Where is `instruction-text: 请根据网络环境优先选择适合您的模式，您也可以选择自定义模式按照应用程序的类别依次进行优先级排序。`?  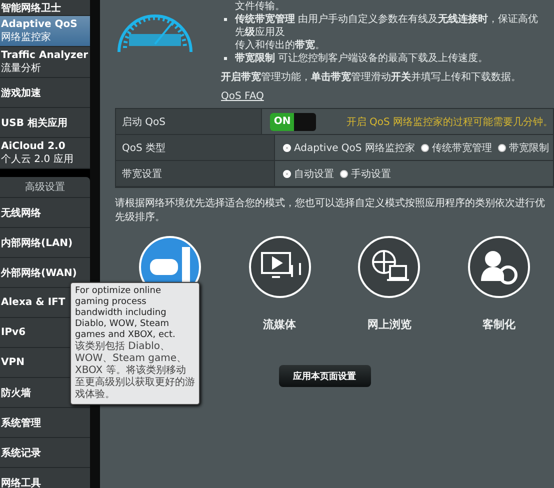
instruction-text: 请根据网络环境优先选择适合您的模式，您也可以选择自定义模式按照应用程序的类别依次进行优先级排序。 is located at coordinates (330, 211).